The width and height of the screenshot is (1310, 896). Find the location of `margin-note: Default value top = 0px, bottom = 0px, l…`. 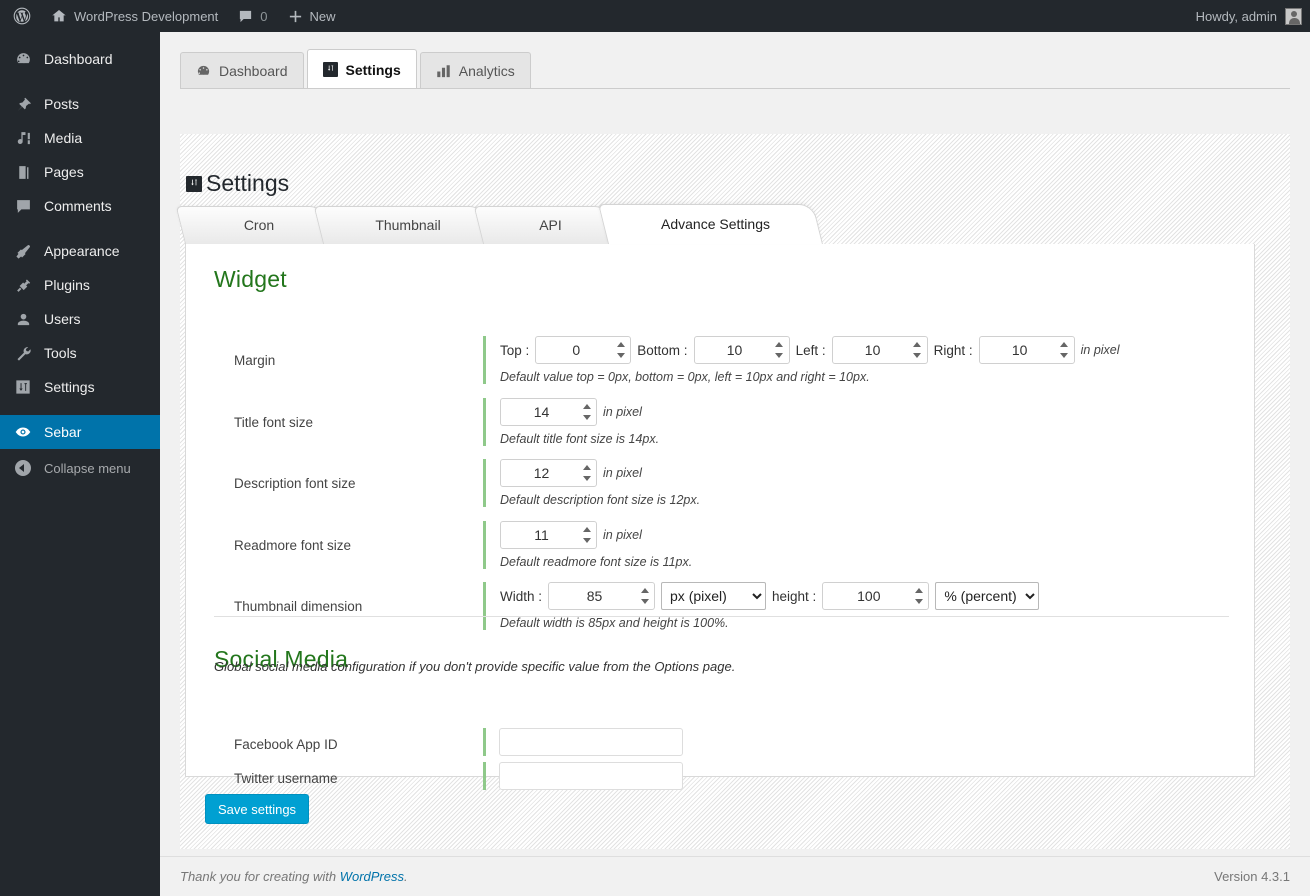

margin-note: Default value top = 0px, bottom = 0px, l… is located at coordinates (685, 377).